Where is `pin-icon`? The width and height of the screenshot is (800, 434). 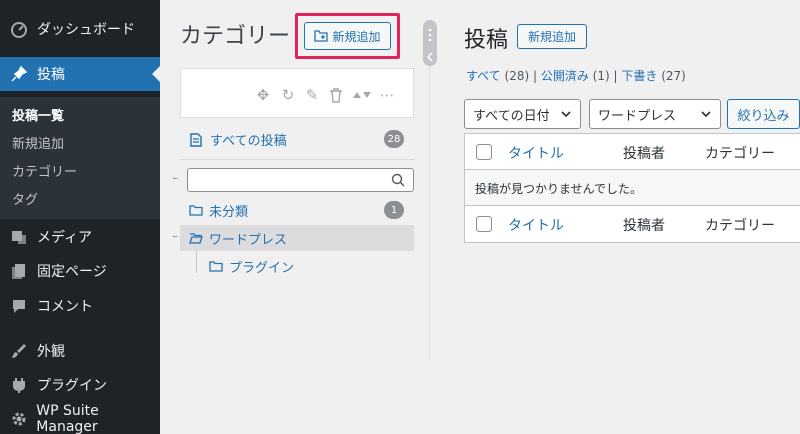
pin-icon is located at coordinates (19, 74).